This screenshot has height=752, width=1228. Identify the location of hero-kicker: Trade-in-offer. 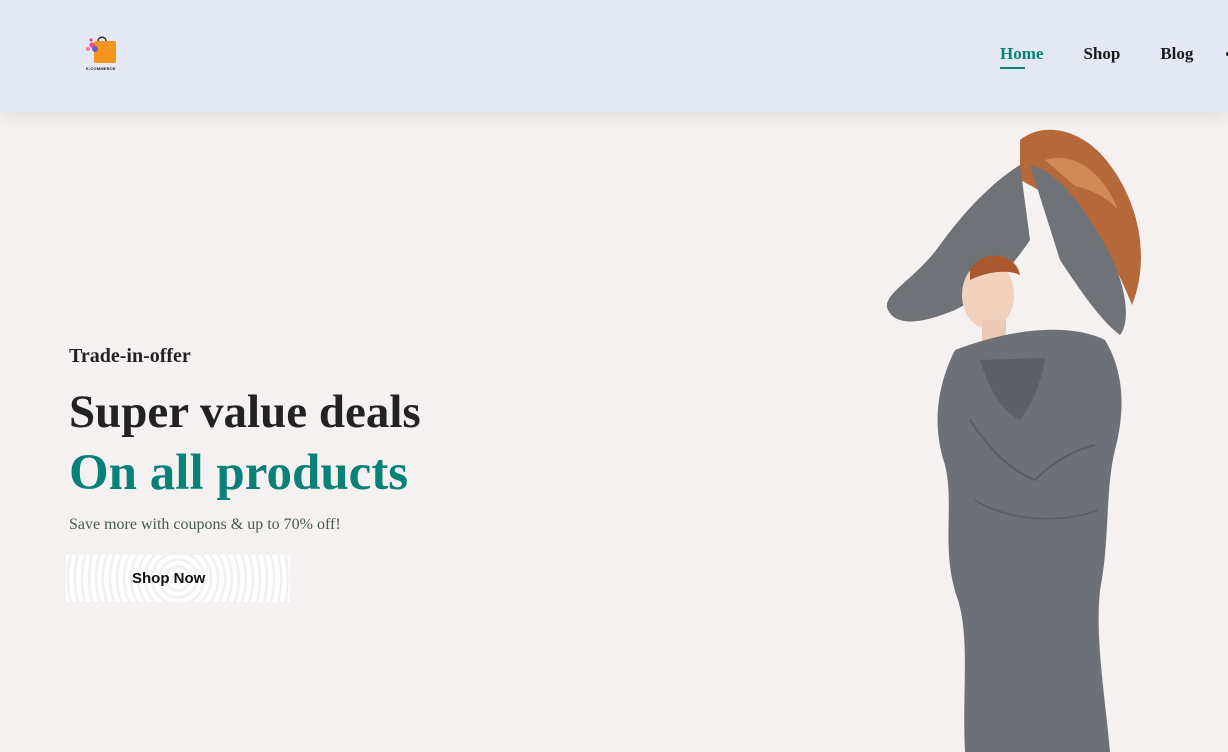
(130, 356).